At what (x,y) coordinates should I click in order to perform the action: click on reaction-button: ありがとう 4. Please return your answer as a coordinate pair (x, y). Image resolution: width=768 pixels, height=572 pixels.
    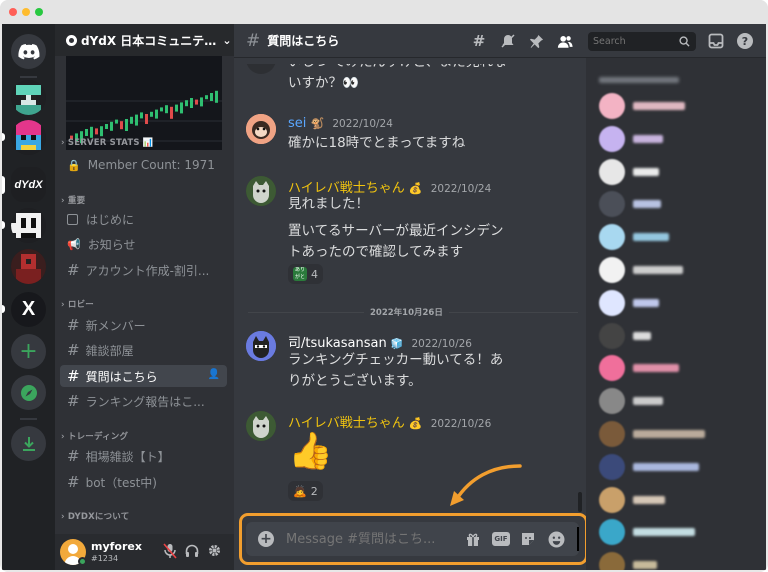
    Looking at the image, I should click on (305, 274).